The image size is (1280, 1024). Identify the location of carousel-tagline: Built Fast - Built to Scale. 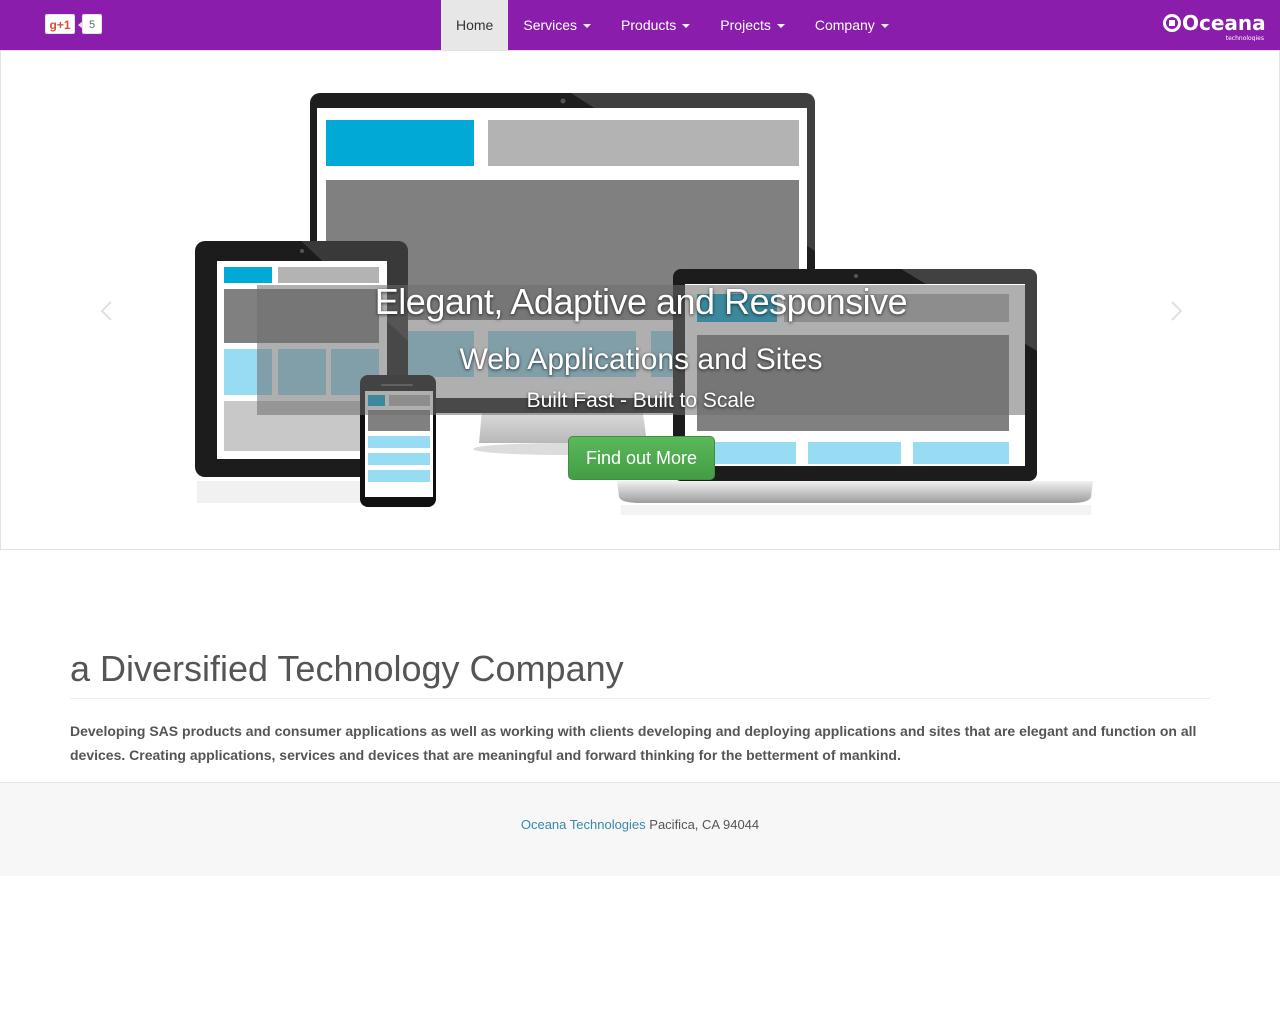
(641, 400).